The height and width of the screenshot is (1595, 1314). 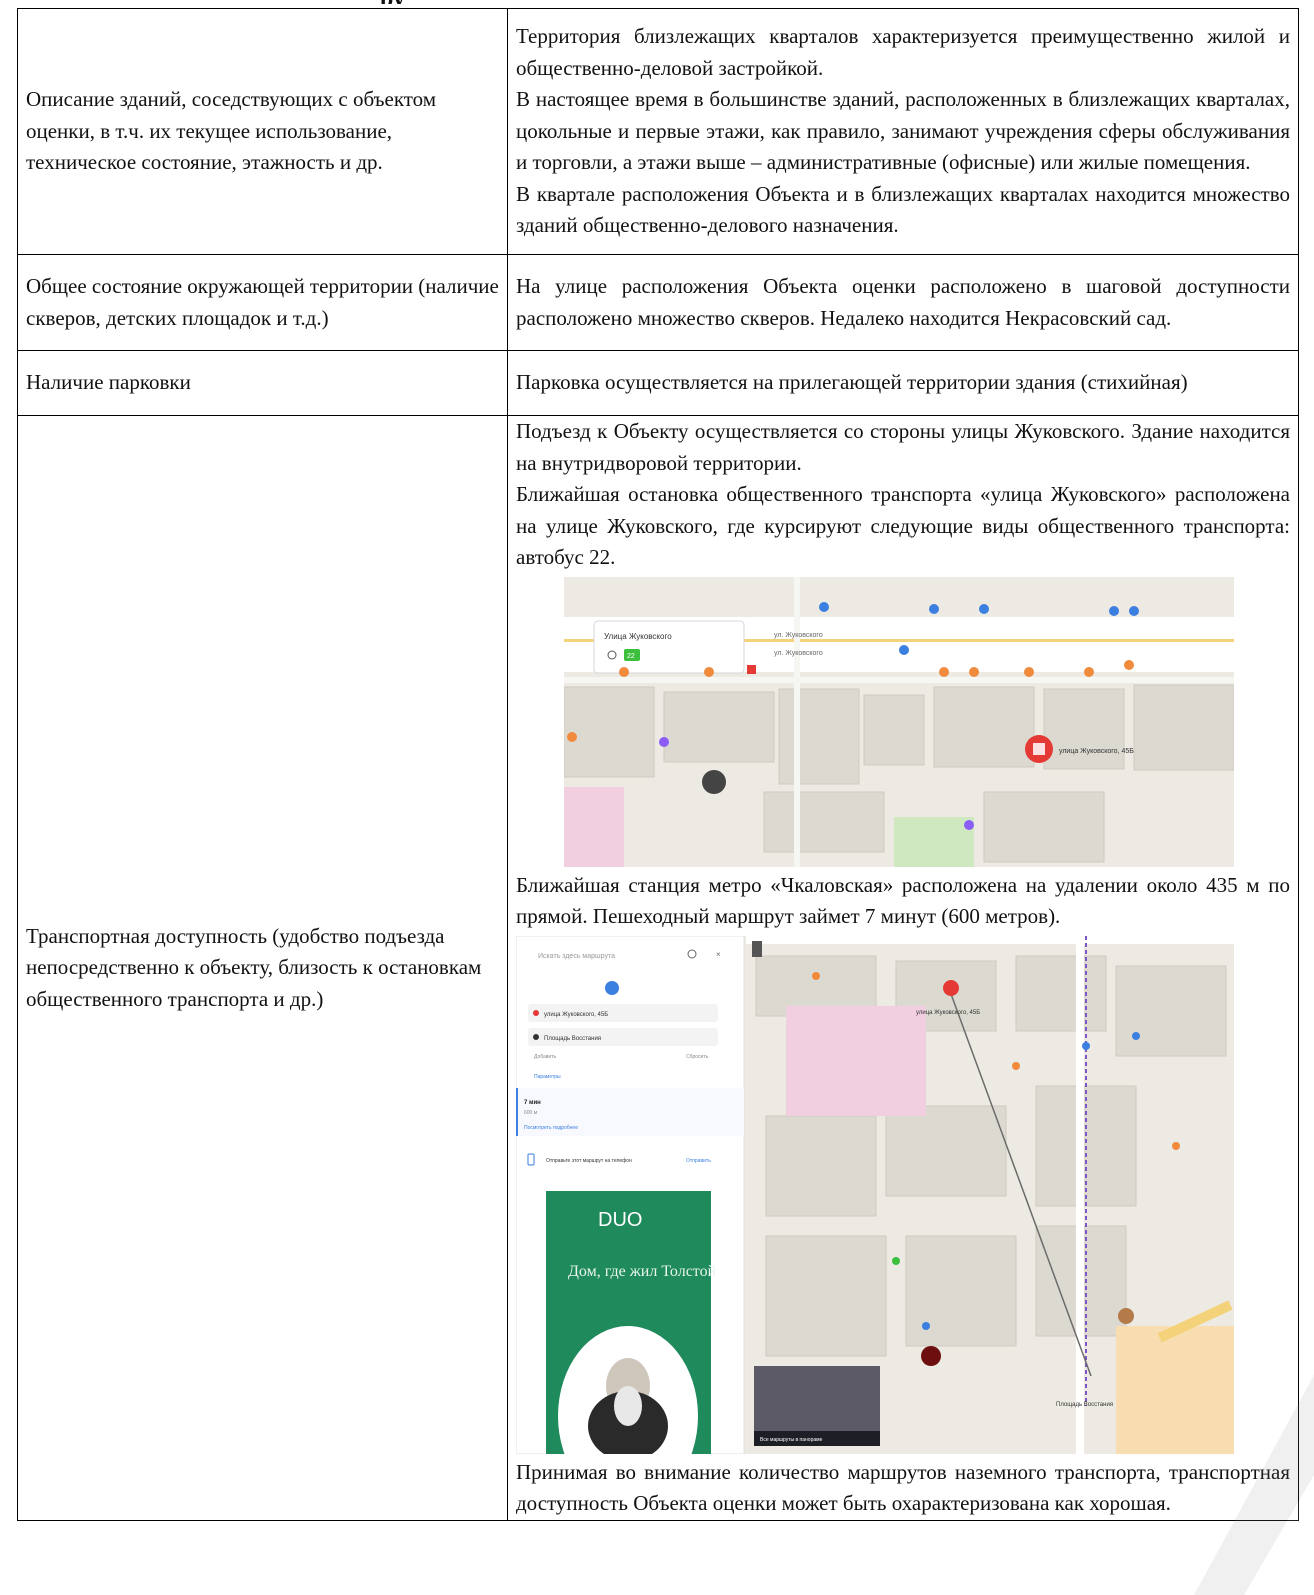 What do you see at coordinates (612, 987) in the screenshot?
I see `walk-mode-icon` at bounding box center [612, 987].